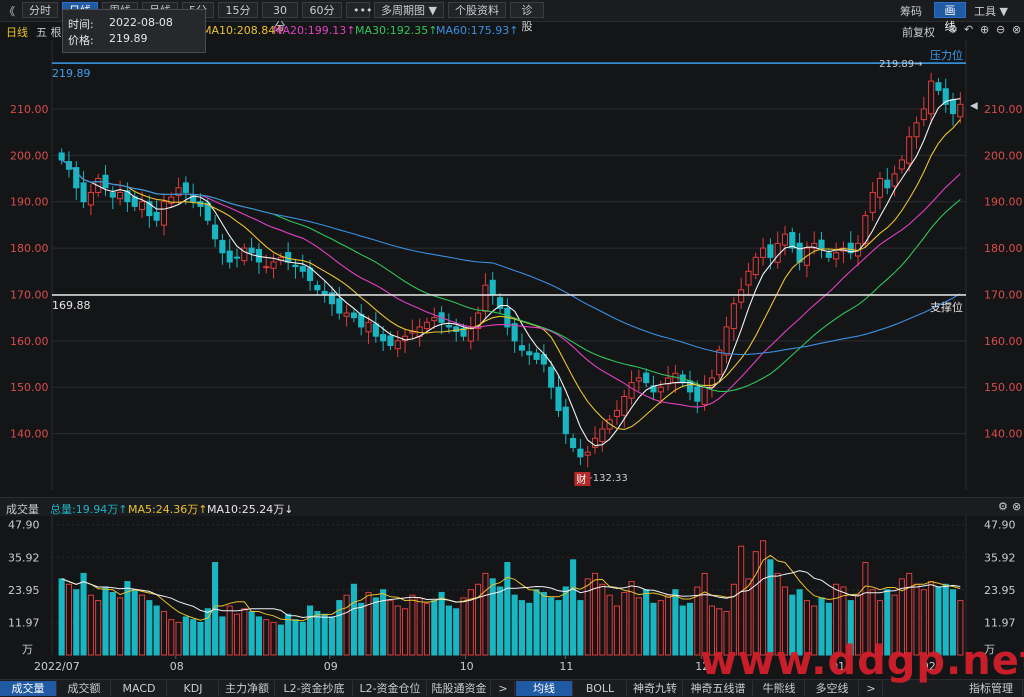  Describe the element at coordinates (28, 688) in the screenshot. I see `indicator-tab-0: 成交量` at that location.